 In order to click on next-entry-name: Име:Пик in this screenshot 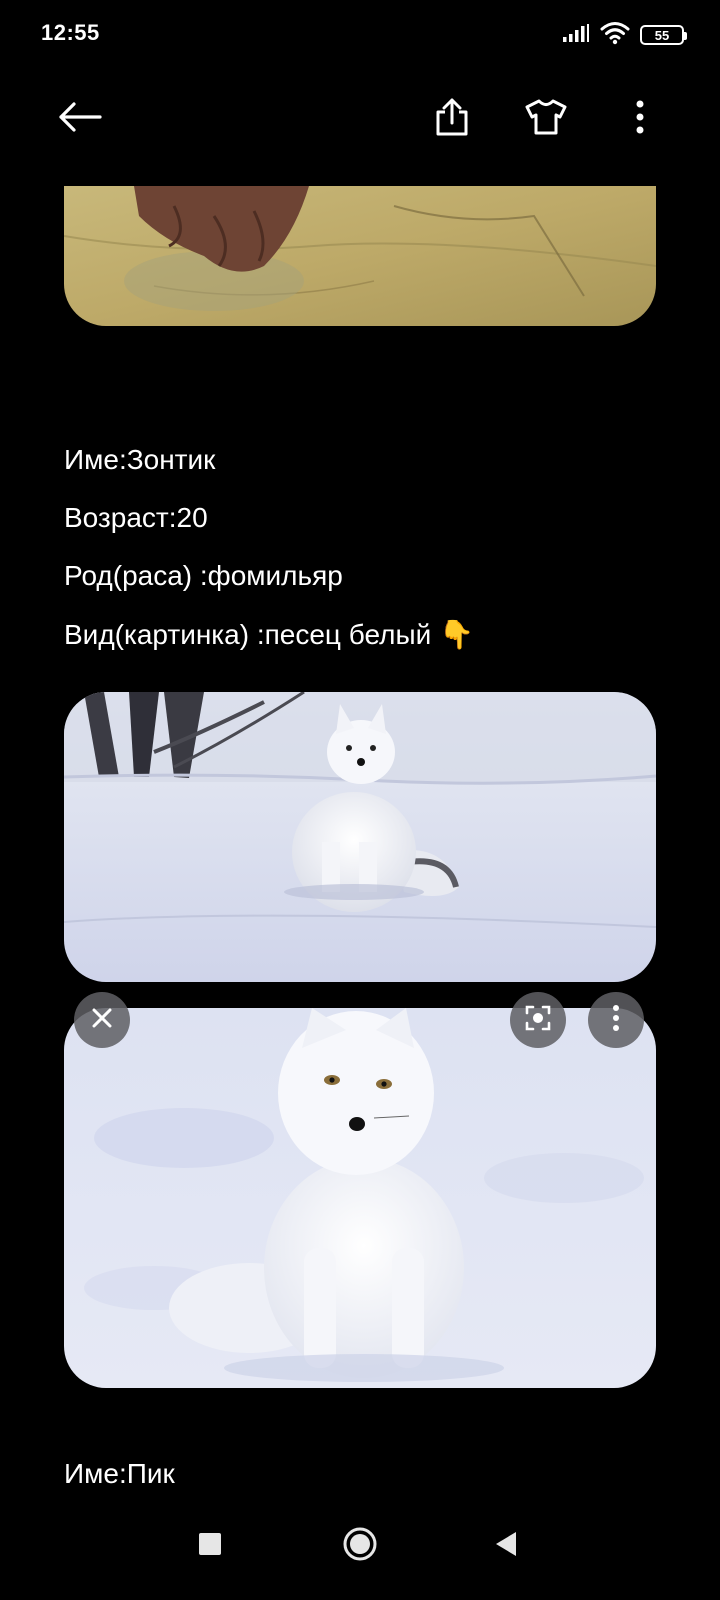, I will do `click(119, 1473)`.